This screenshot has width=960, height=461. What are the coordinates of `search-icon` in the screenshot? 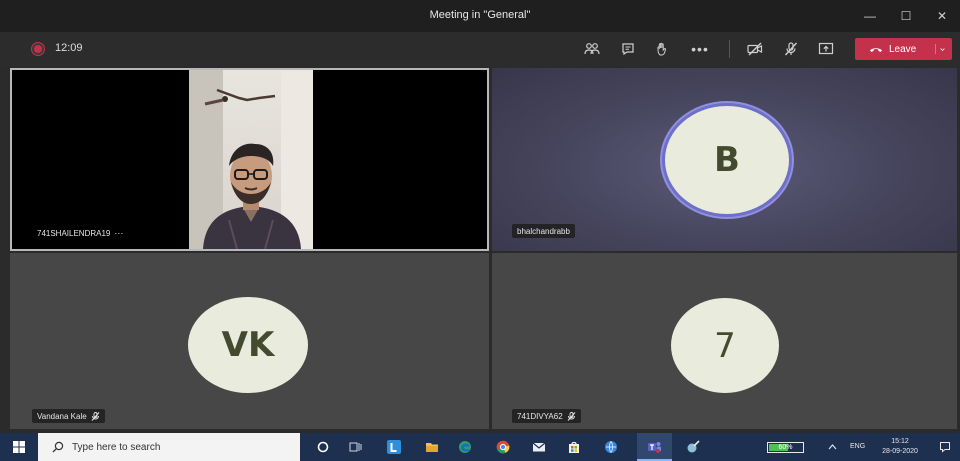 It's located at (58, 447).